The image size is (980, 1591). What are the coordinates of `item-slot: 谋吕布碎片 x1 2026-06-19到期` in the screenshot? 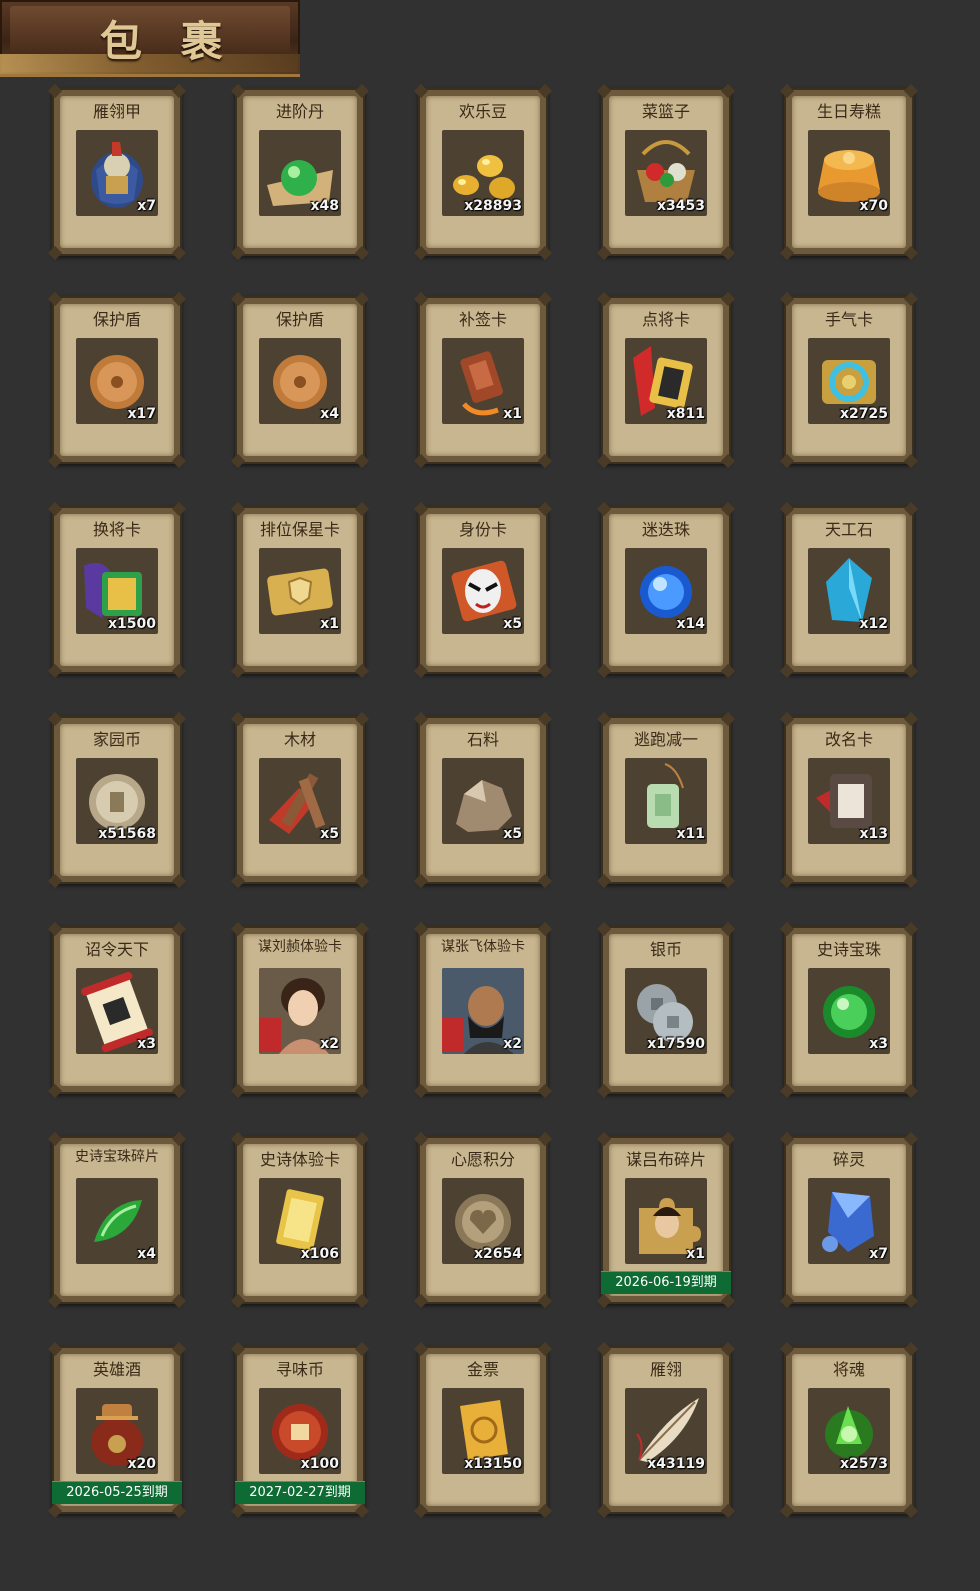 It's located at (666, 1220).